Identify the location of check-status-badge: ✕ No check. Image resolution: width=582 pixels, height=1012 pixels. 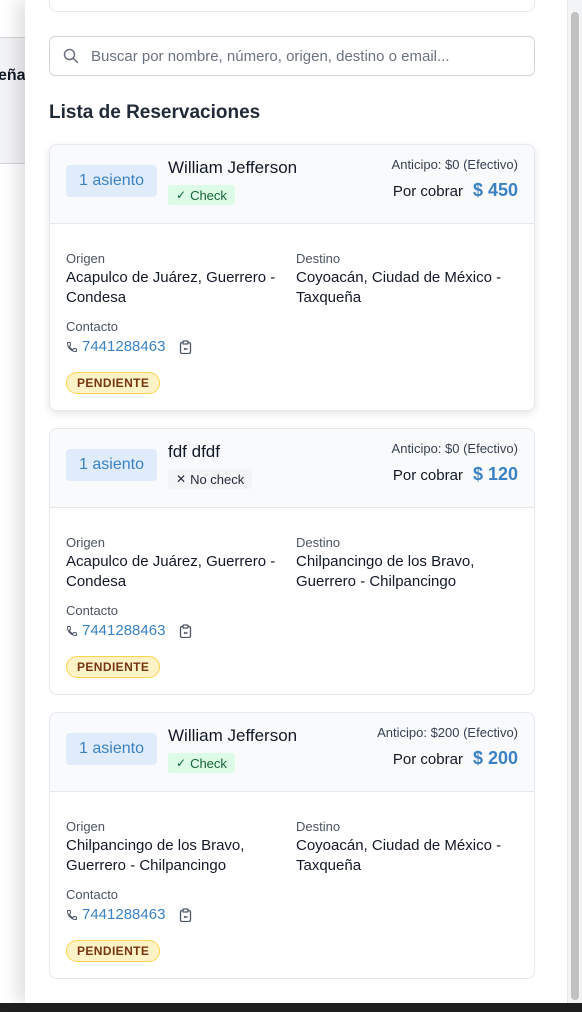
(210, 479).